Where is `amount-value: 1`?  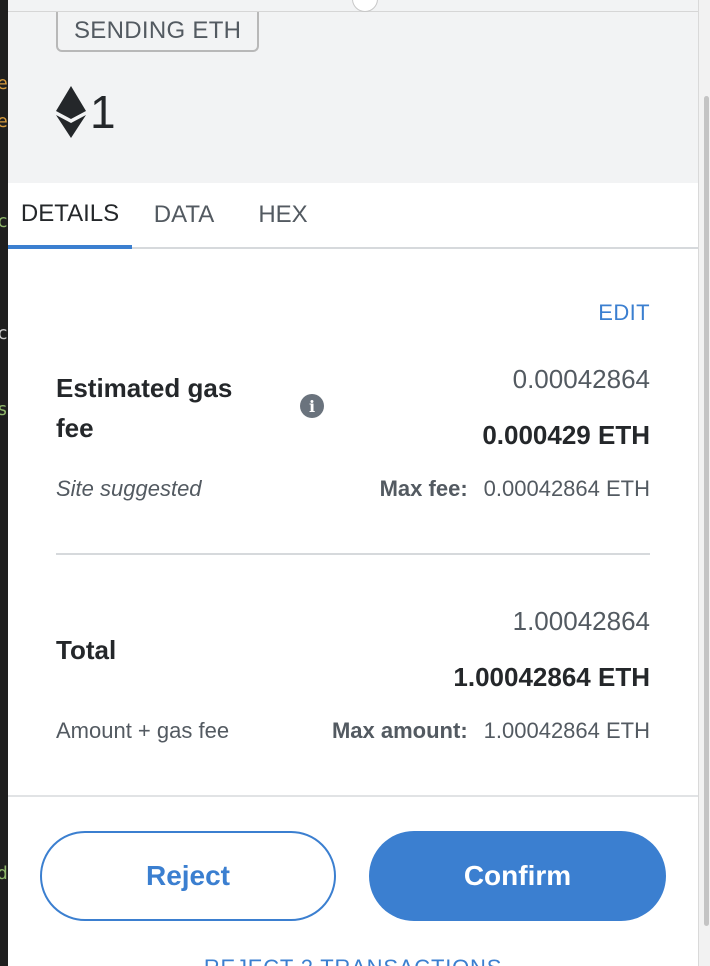
amount-value: 1 is located at coordinates (103, 112).